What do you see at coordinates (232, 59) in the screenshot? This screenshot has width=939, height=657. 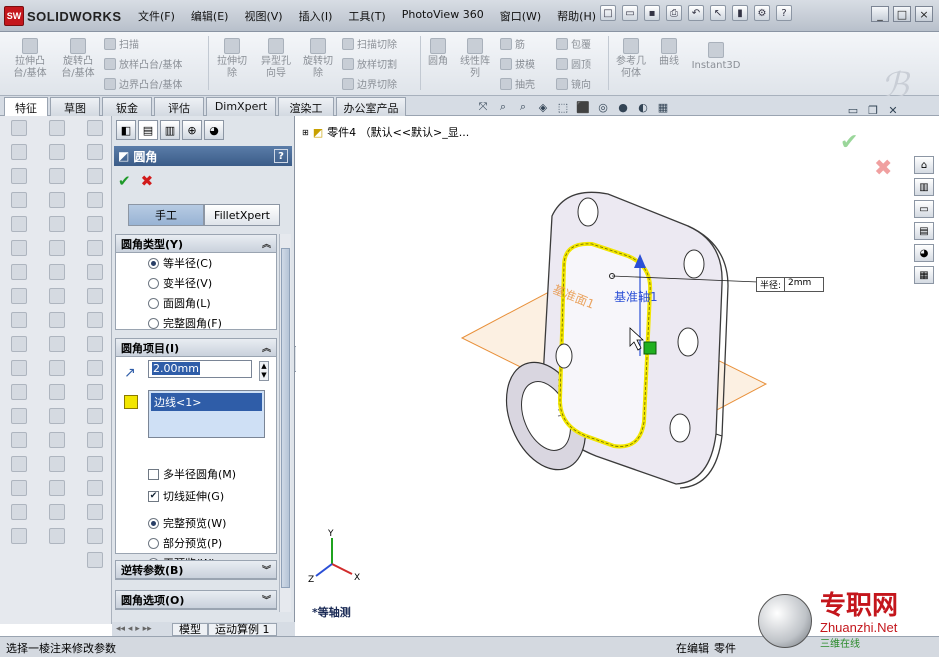 I see `extrude-cut-button: 拉伸切 除` at bounding box center [232, 59].